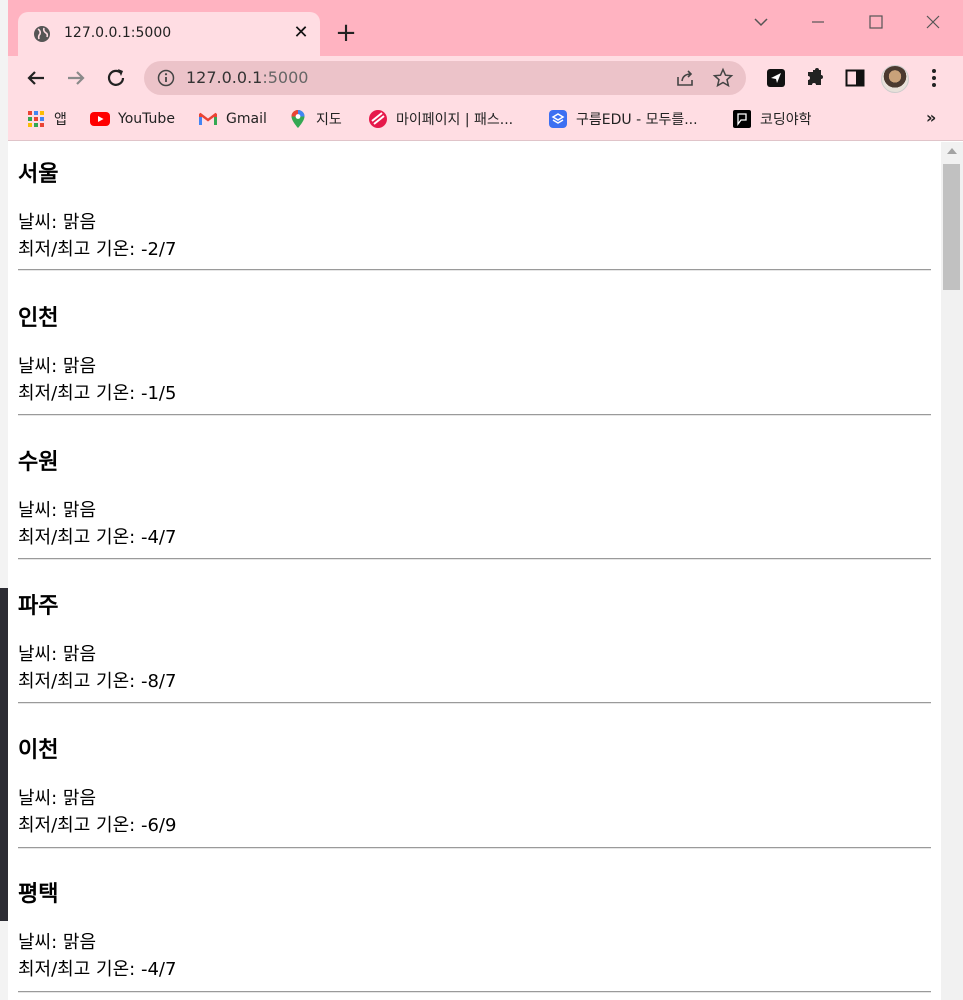 The width and height of the screenshot is (963, 1000). Describe the element at coordinates (952, 151) in the screenshot. I see `scroll-up-arrow-icon` at that location.